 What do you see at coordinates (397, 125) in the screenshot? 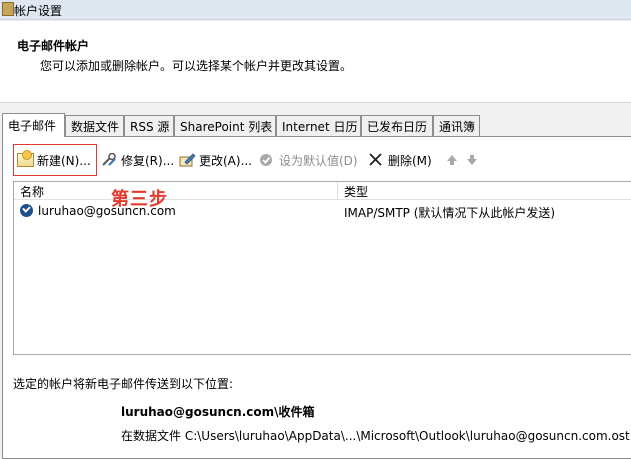
I see `tab-published-calendar: 已发布日历` at bounding box center [397, 125].